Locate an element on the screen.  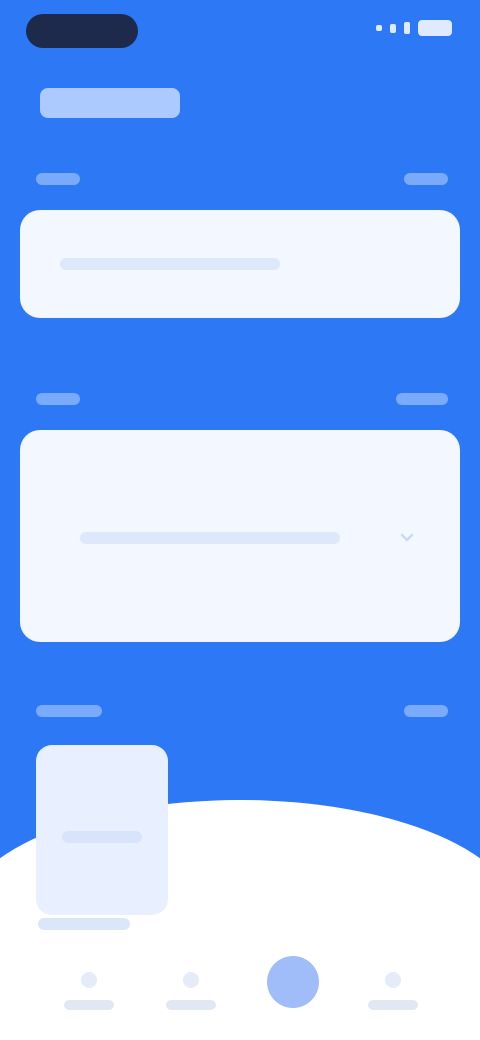
card-2-text is located at coordinates (210, 538).